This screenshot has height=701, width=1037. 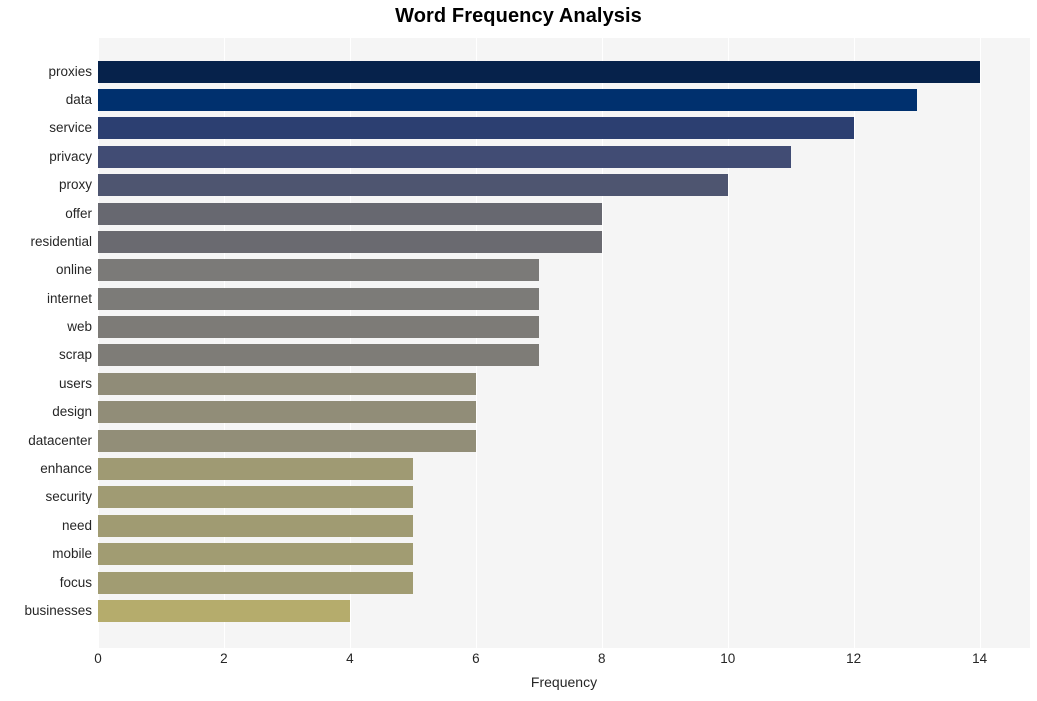 What do you see at coordinates (79, 327) in the screenshot?
I see `y-tick-label-web: web` at bounding box center [79, 327].